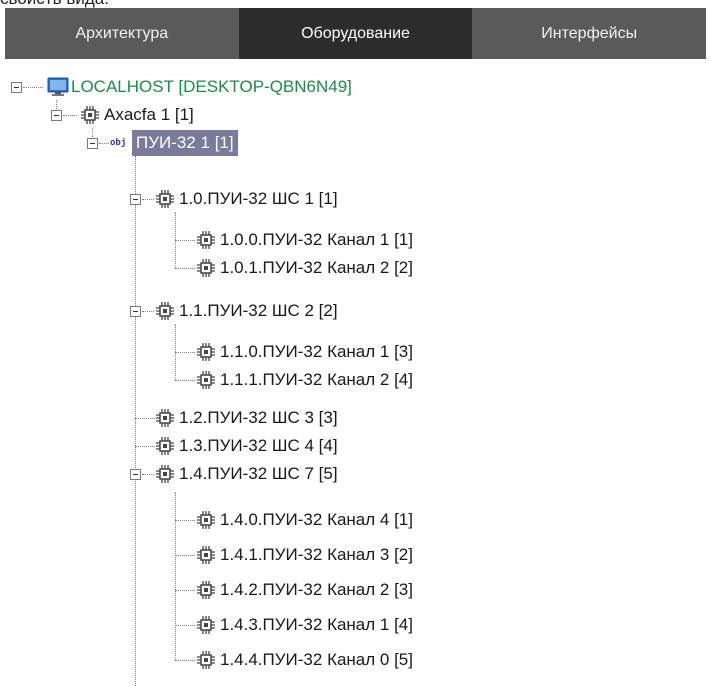 Image resolution: width=711 pixels, height=686 pixels. I want to click on monitor-icon, so click(58, 87).